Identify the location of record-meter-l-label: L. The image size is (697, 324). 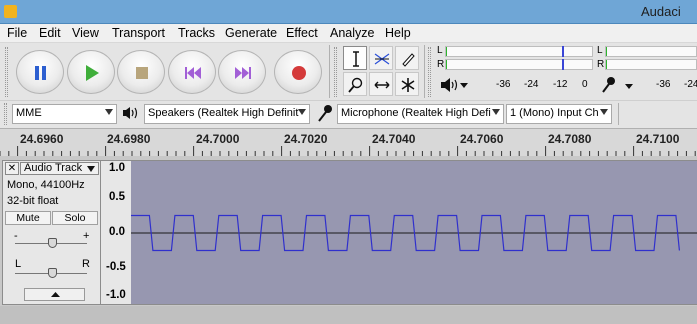
(440, 50).